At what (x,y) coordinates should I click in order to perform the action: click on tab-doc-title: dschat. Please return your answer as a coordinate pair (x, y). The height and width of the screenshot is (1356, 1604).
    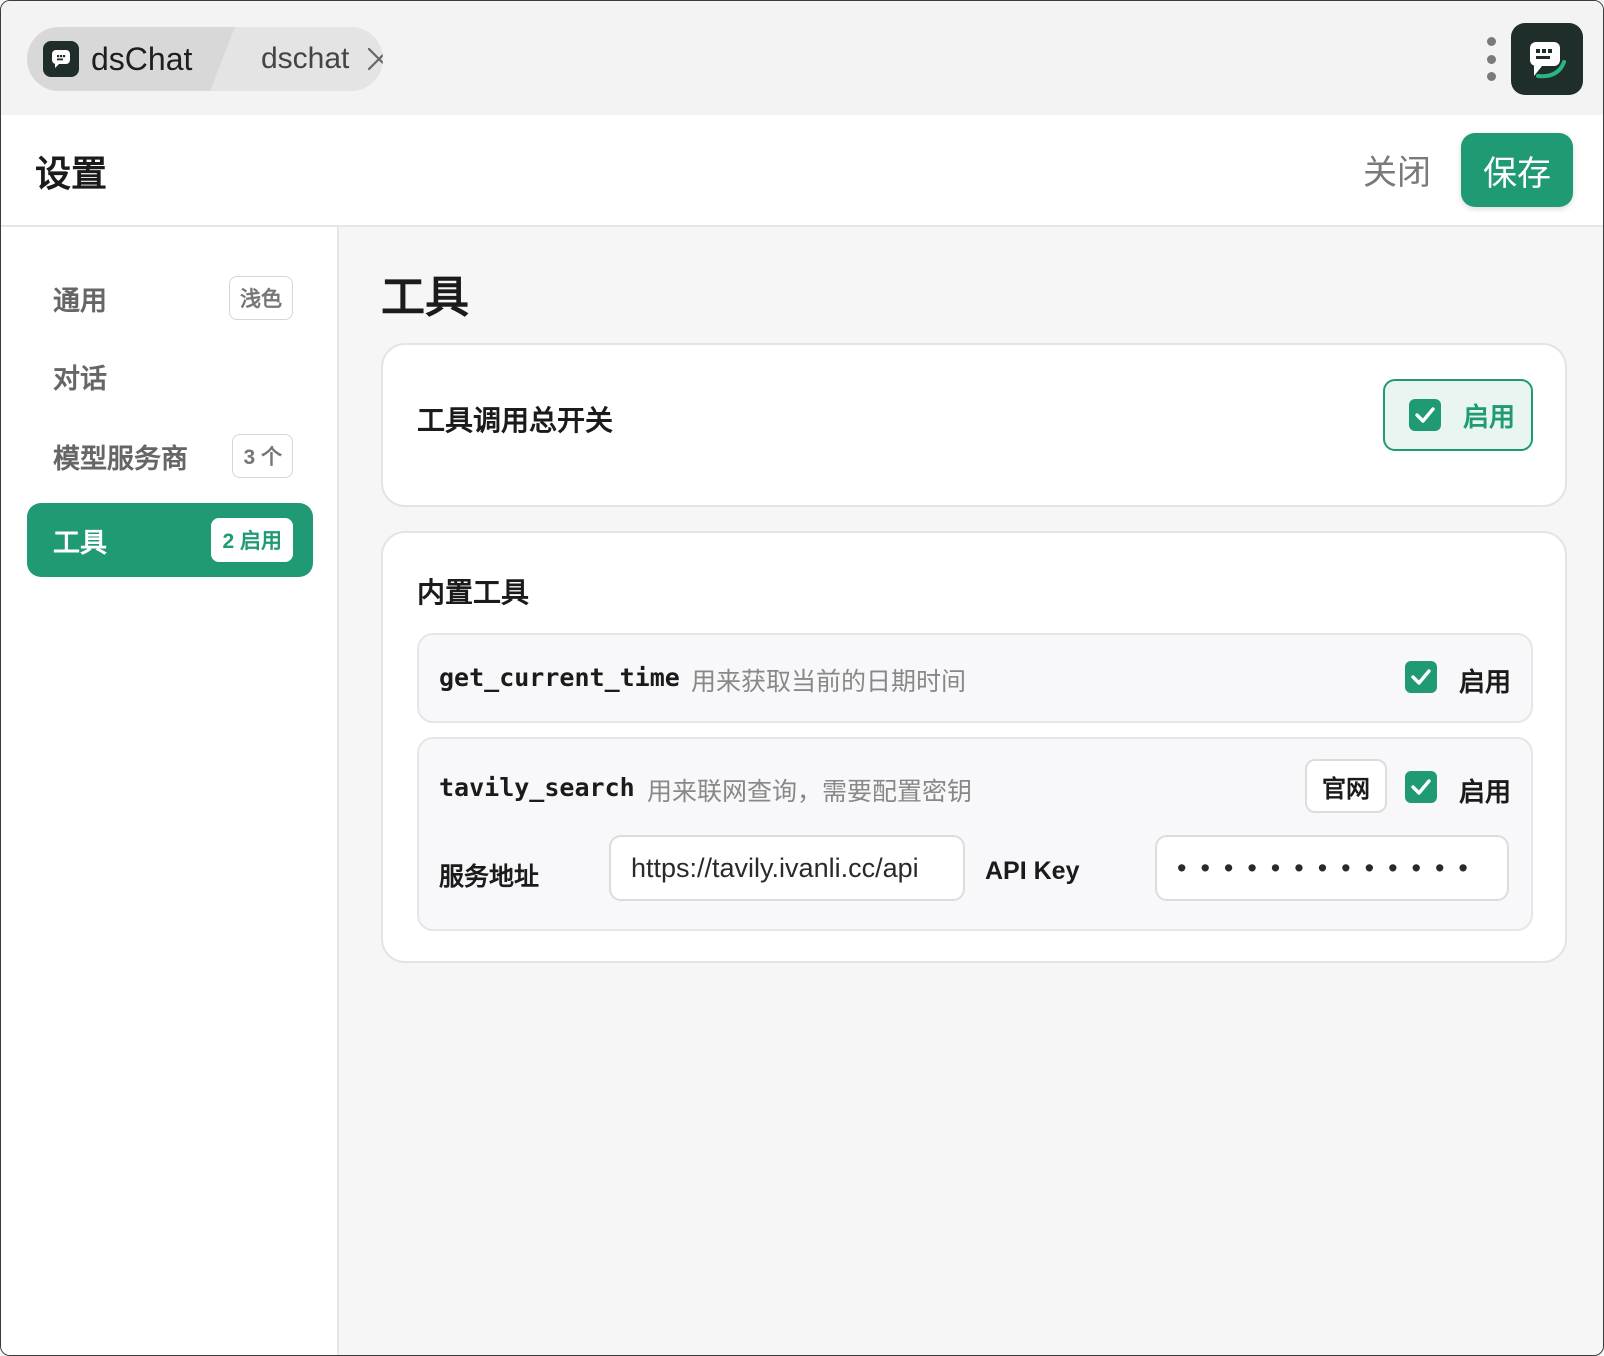
    Looking at the image, I should click on (305, 58).